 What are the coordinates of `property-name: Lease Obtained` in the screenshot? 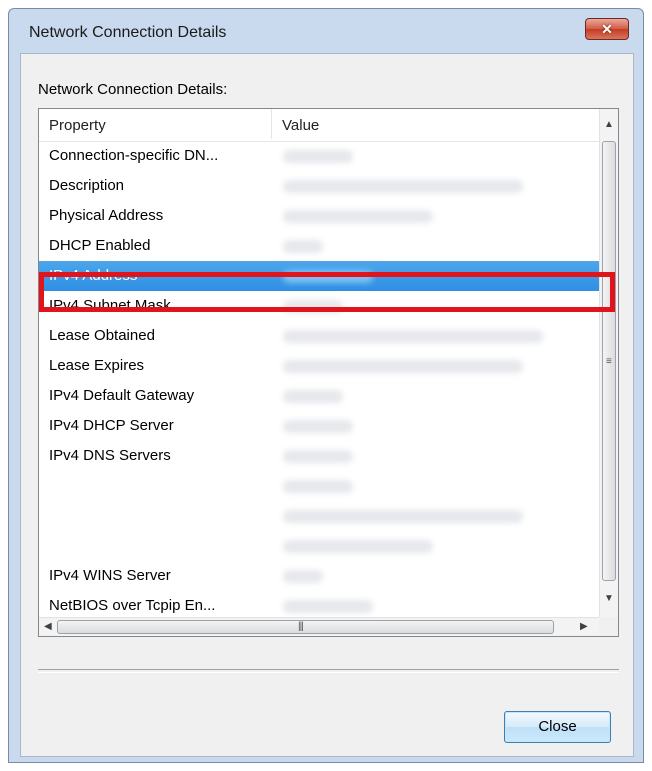 It's located at (102, 335).